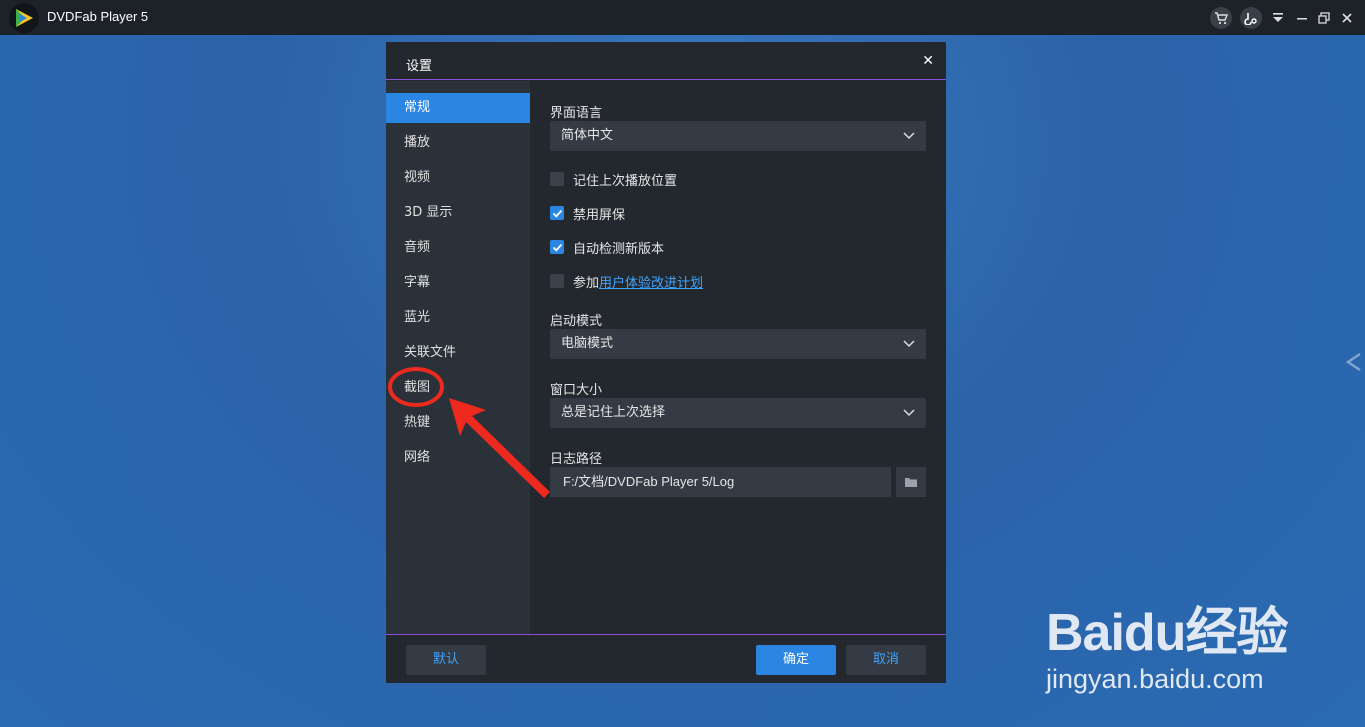  Describe the element at coordinates (1302, 18) in the screenshot. I see `minimize-icon` at that location.